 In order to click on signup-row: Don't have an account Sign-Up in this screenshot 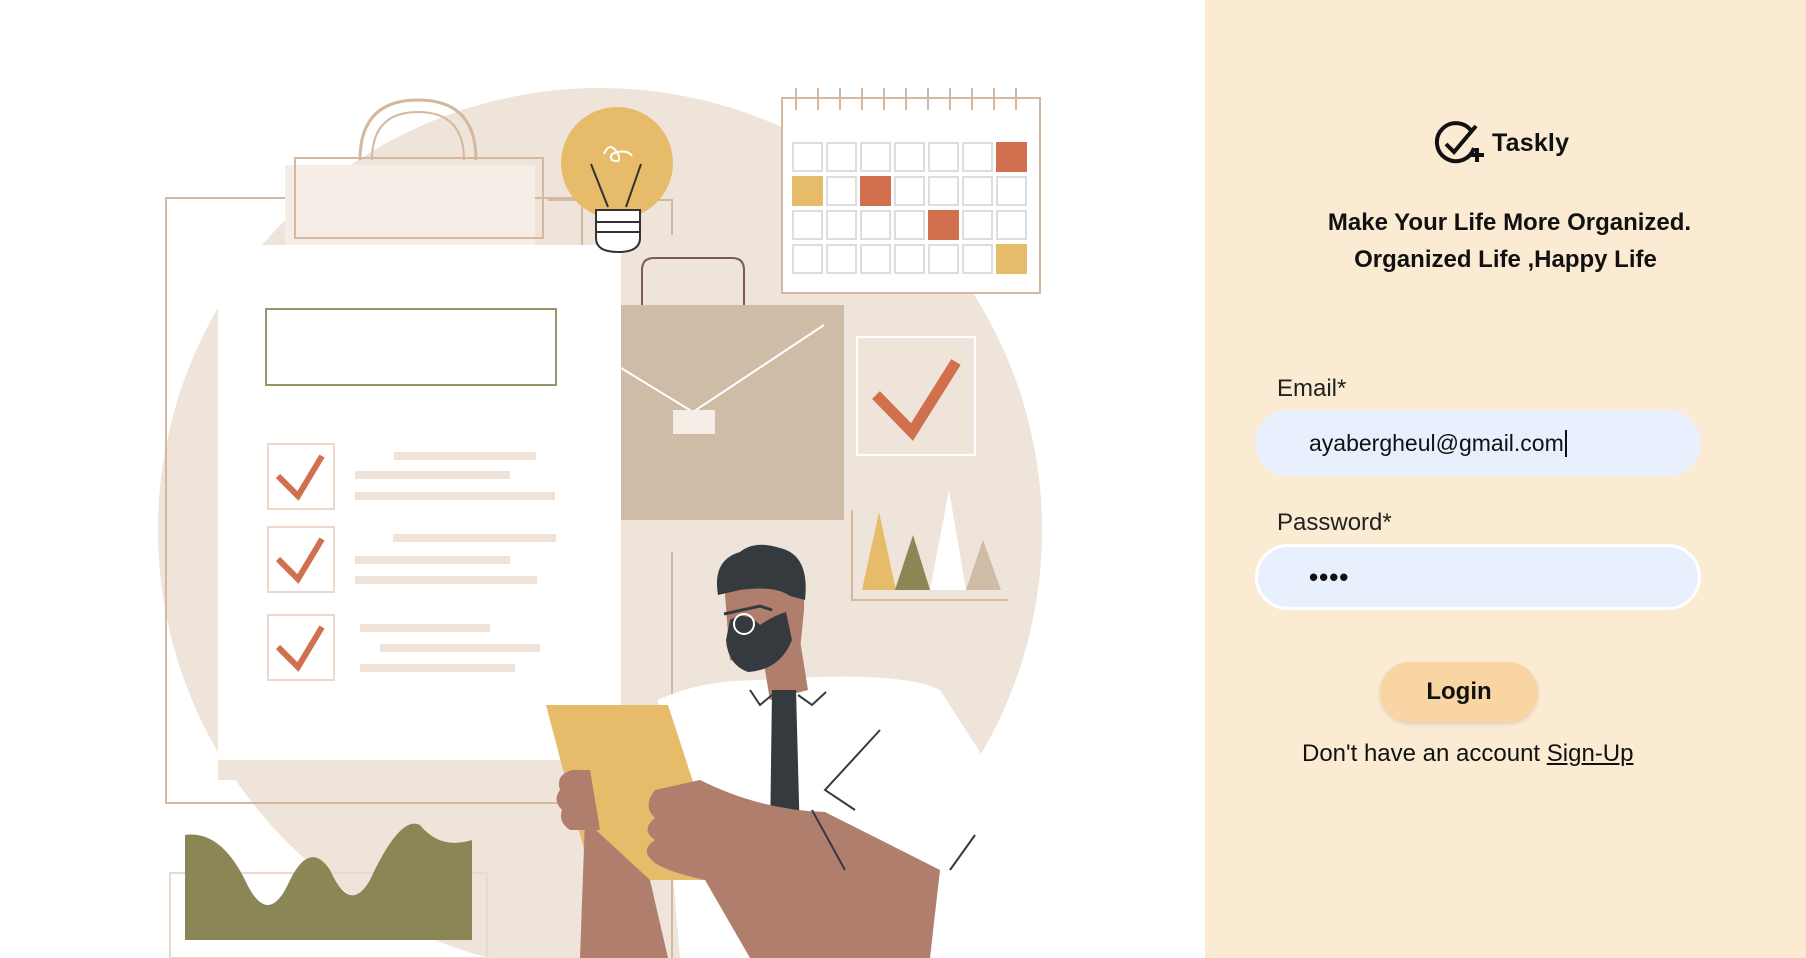, I will do `click(1467, 754)`.